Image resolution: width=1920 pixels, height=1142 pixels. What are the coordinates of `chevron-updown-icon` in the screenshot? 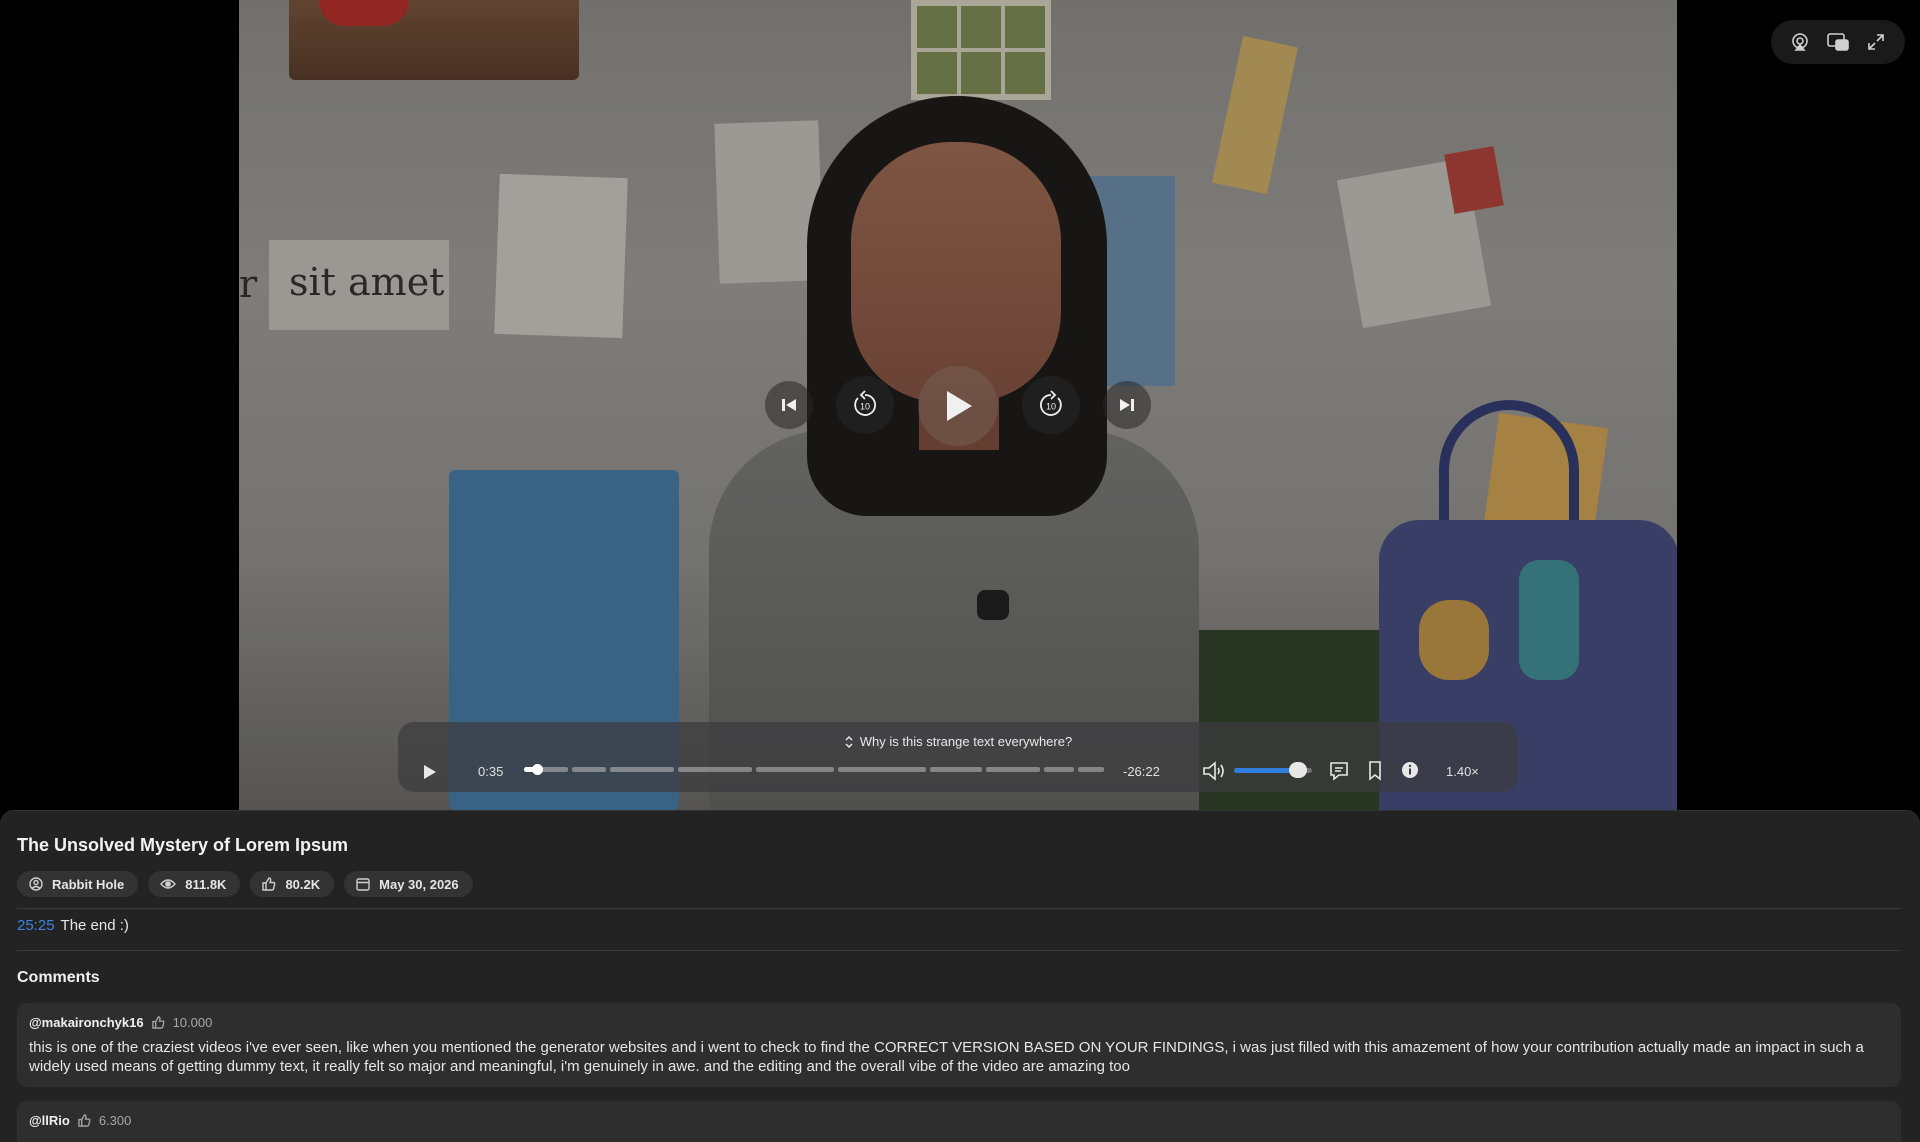 It's located at (849, 741).